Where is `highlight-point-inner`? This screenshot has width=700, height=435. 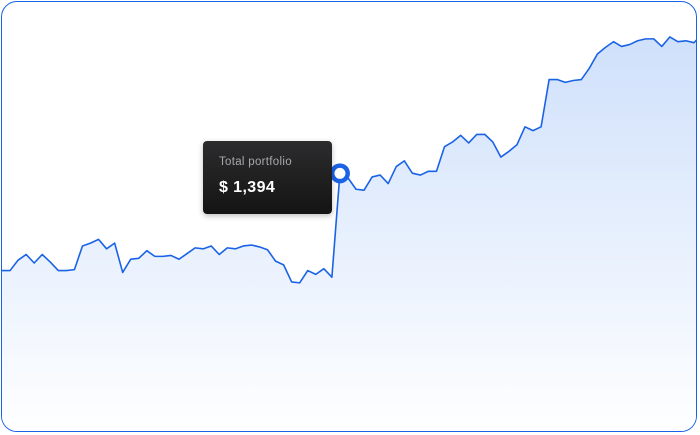 highlight-point-inner is located at coordinates (340, 173).